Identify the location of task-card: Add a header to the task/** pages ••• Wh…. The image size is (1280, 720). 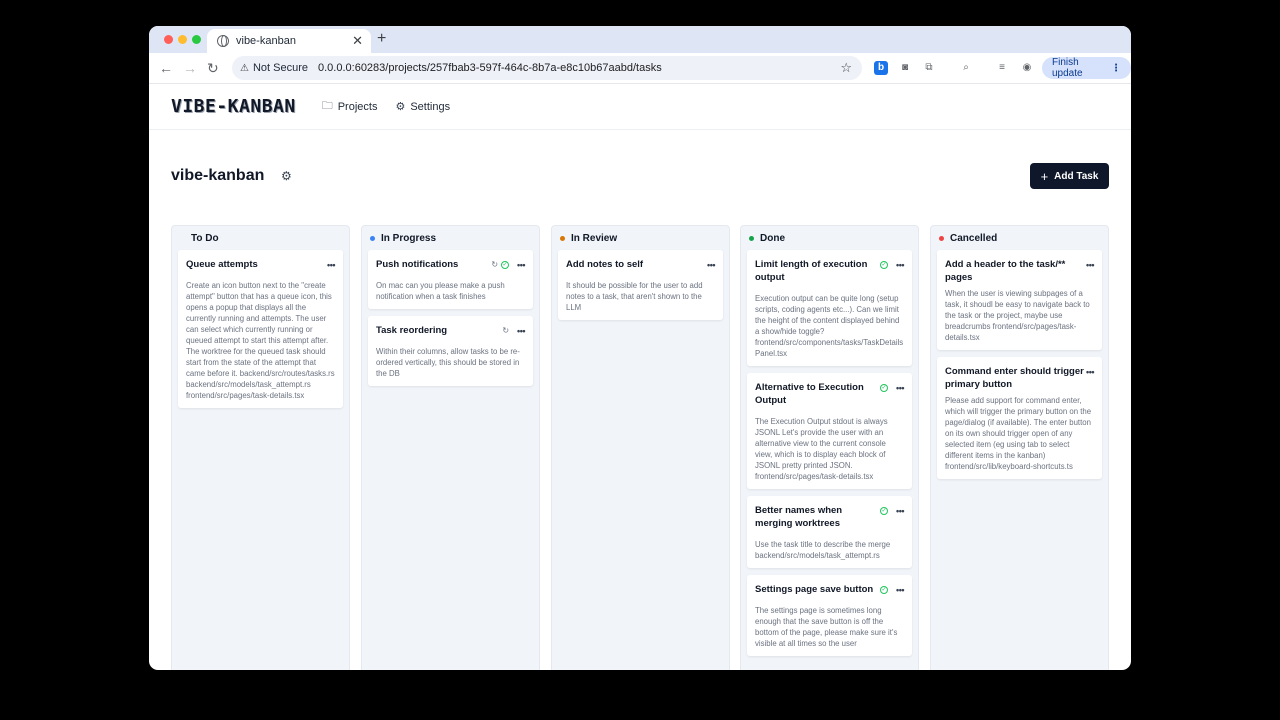
(1019, 300).